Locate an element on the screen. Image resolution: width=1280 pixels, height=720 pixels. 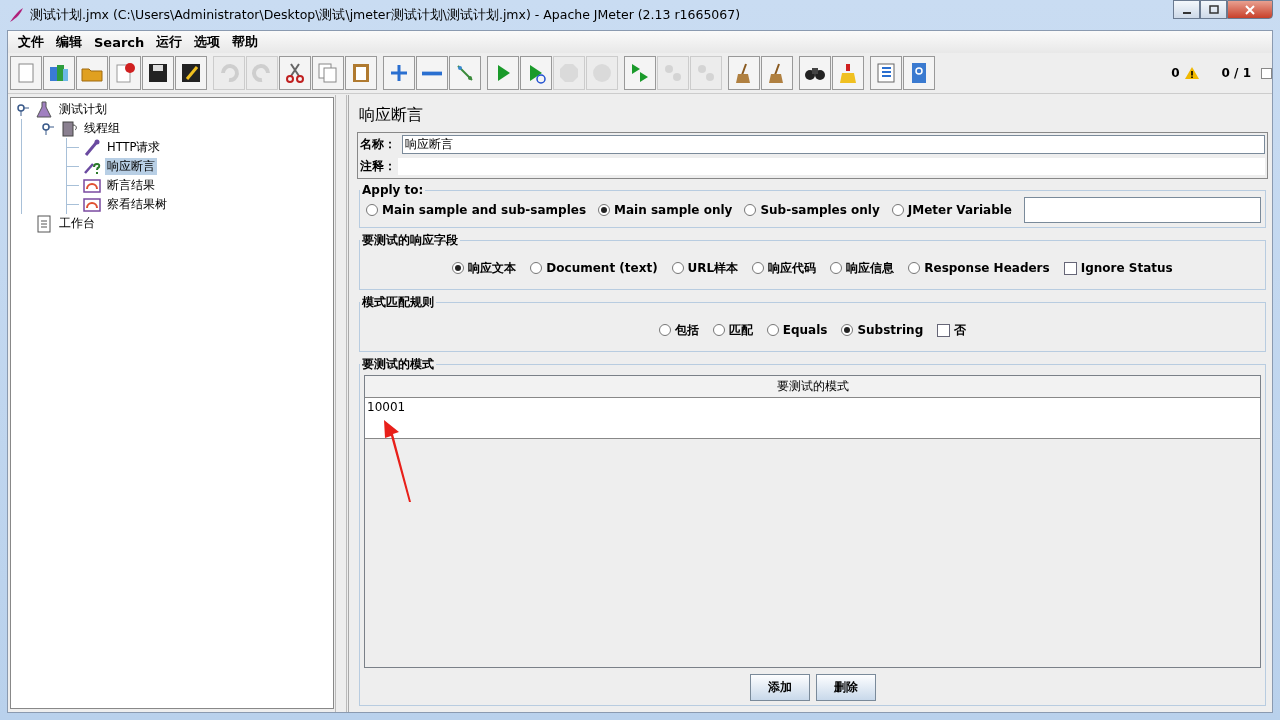
toolbar-close-button is located at coordinates (125, 73).